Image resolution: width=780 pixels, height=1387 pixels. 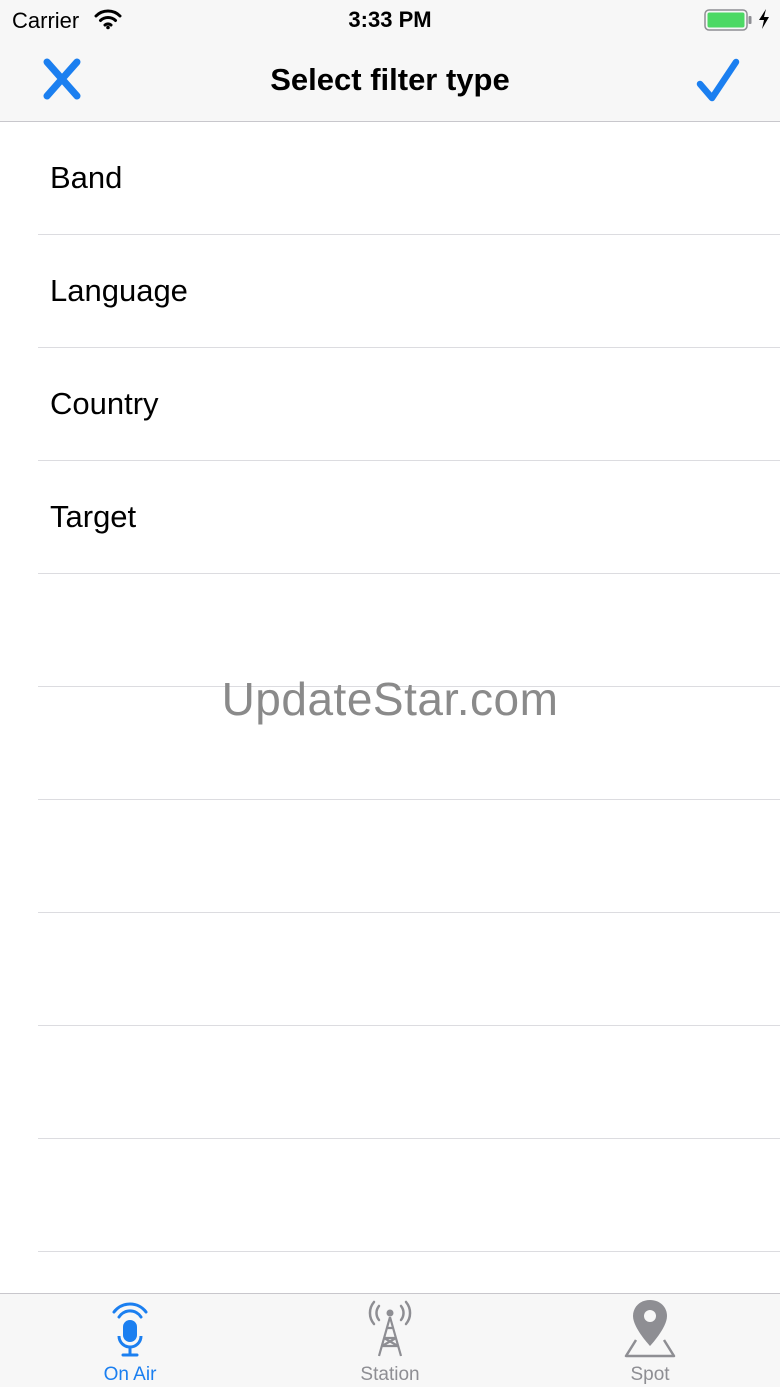 I want to click on list-item-country: Country, so click(x=409, y=404).